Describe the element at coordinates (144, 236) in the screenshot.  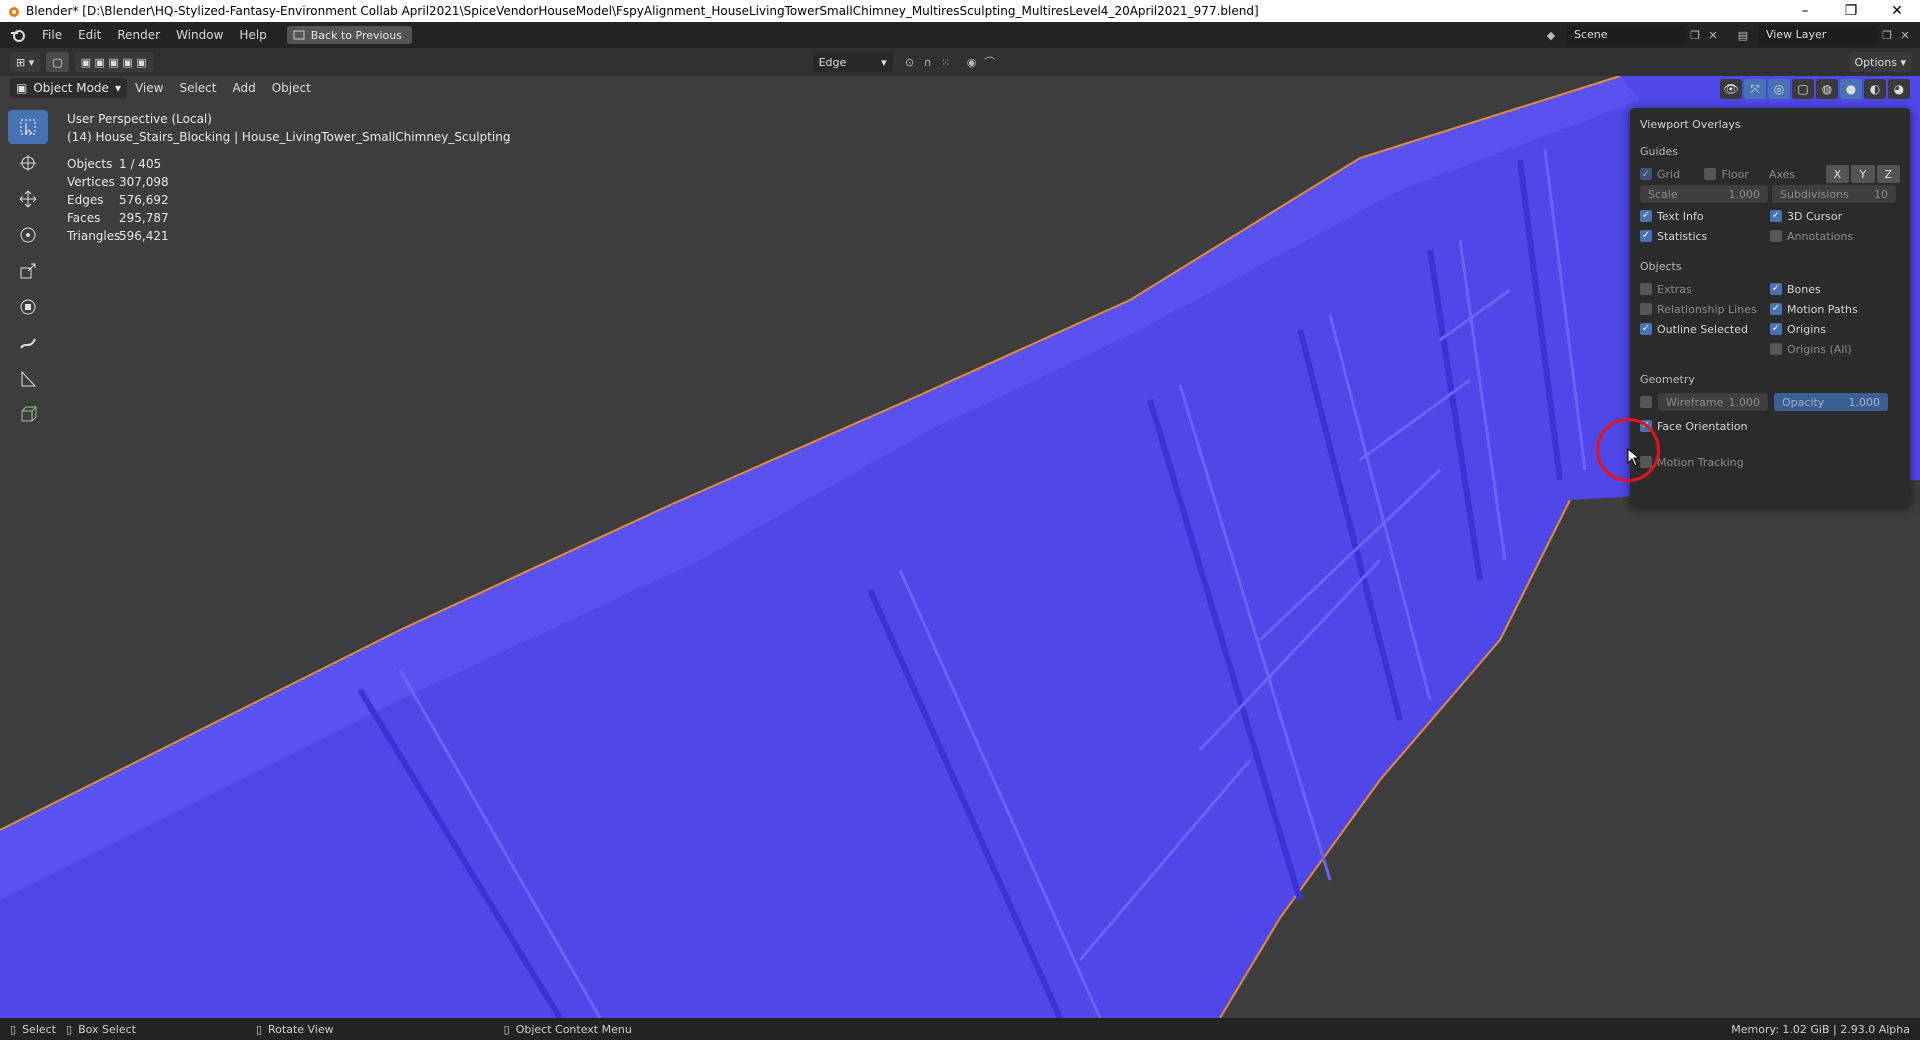
I see `stats-value: 596,421` at that location.